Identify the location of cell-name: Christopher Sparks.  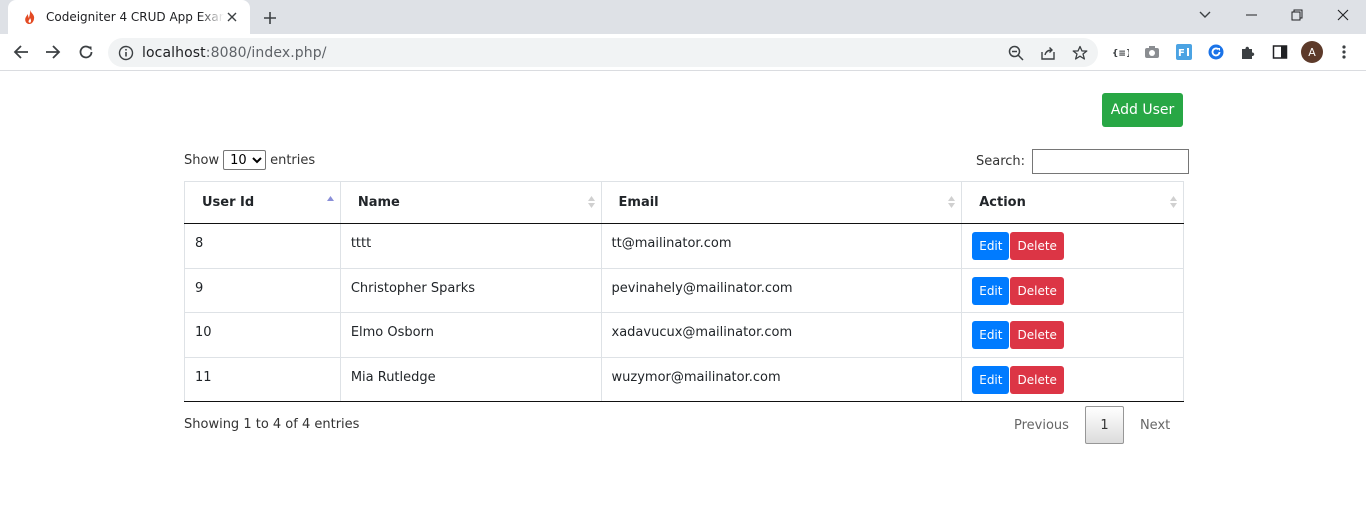
(470, 290).